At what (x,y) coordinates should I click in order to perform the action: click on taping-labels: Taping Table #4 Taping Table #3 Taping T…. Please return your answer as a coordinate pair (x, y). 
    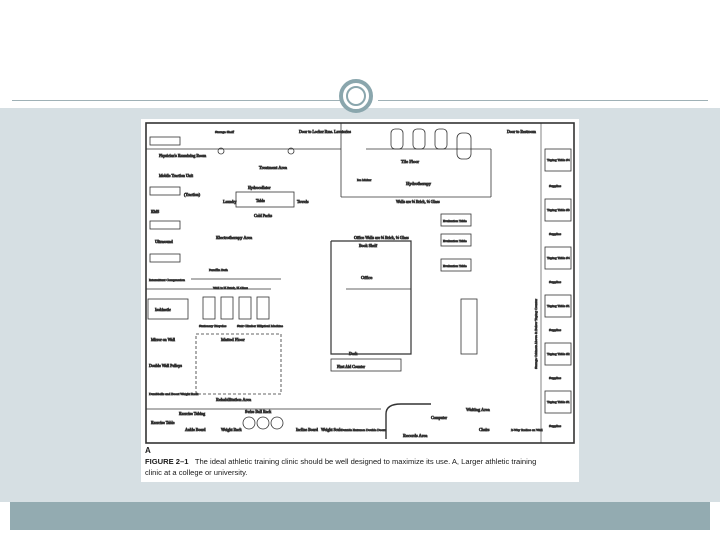
    Looking at the image, I should click on (559, 293).